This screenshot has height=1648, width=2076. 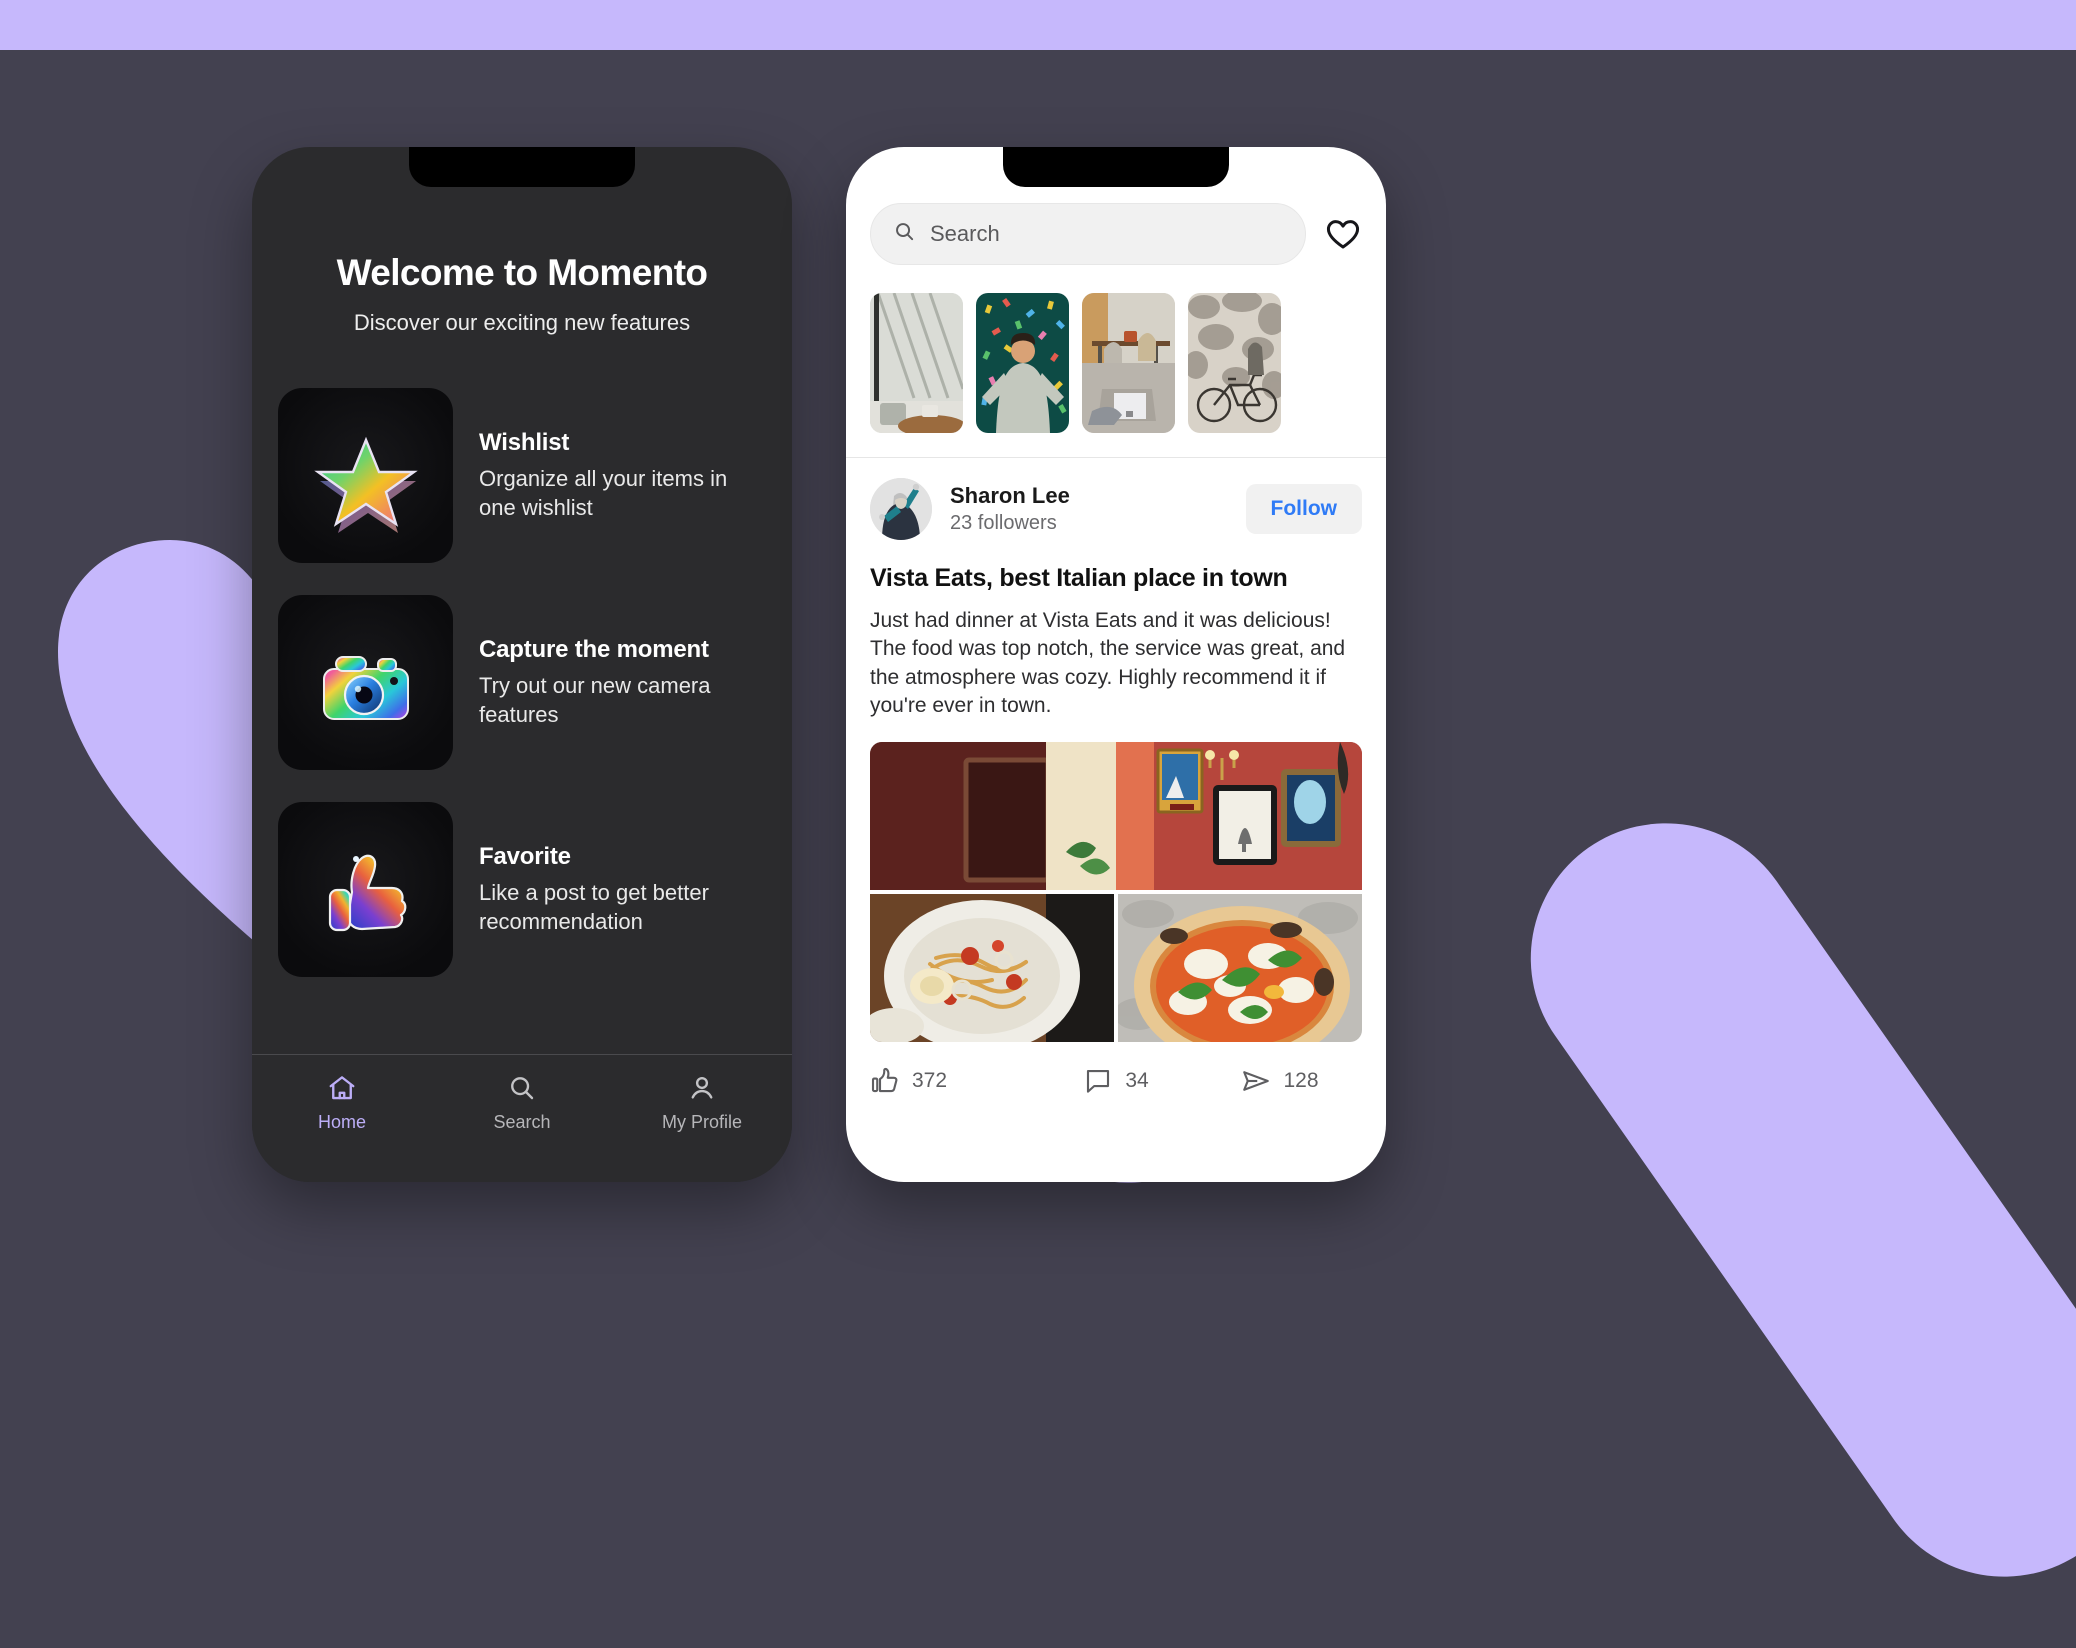 What do you see at coordinates (702, 1088) in the screenshot?
I see `person-icon` at bounding box center [702, 1088].